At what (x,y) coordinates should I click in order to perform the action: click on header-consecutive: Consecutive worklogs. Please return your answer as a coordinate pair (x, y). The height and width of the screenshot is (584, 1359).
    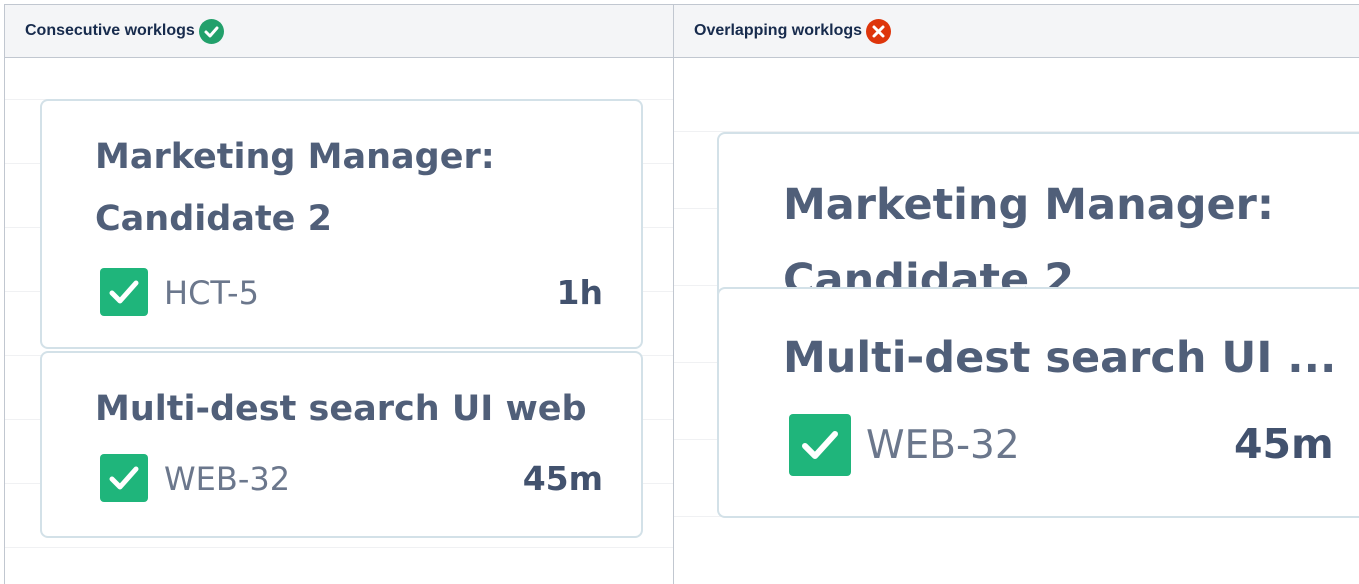
    Looking at the image, I should click on (339, 31).